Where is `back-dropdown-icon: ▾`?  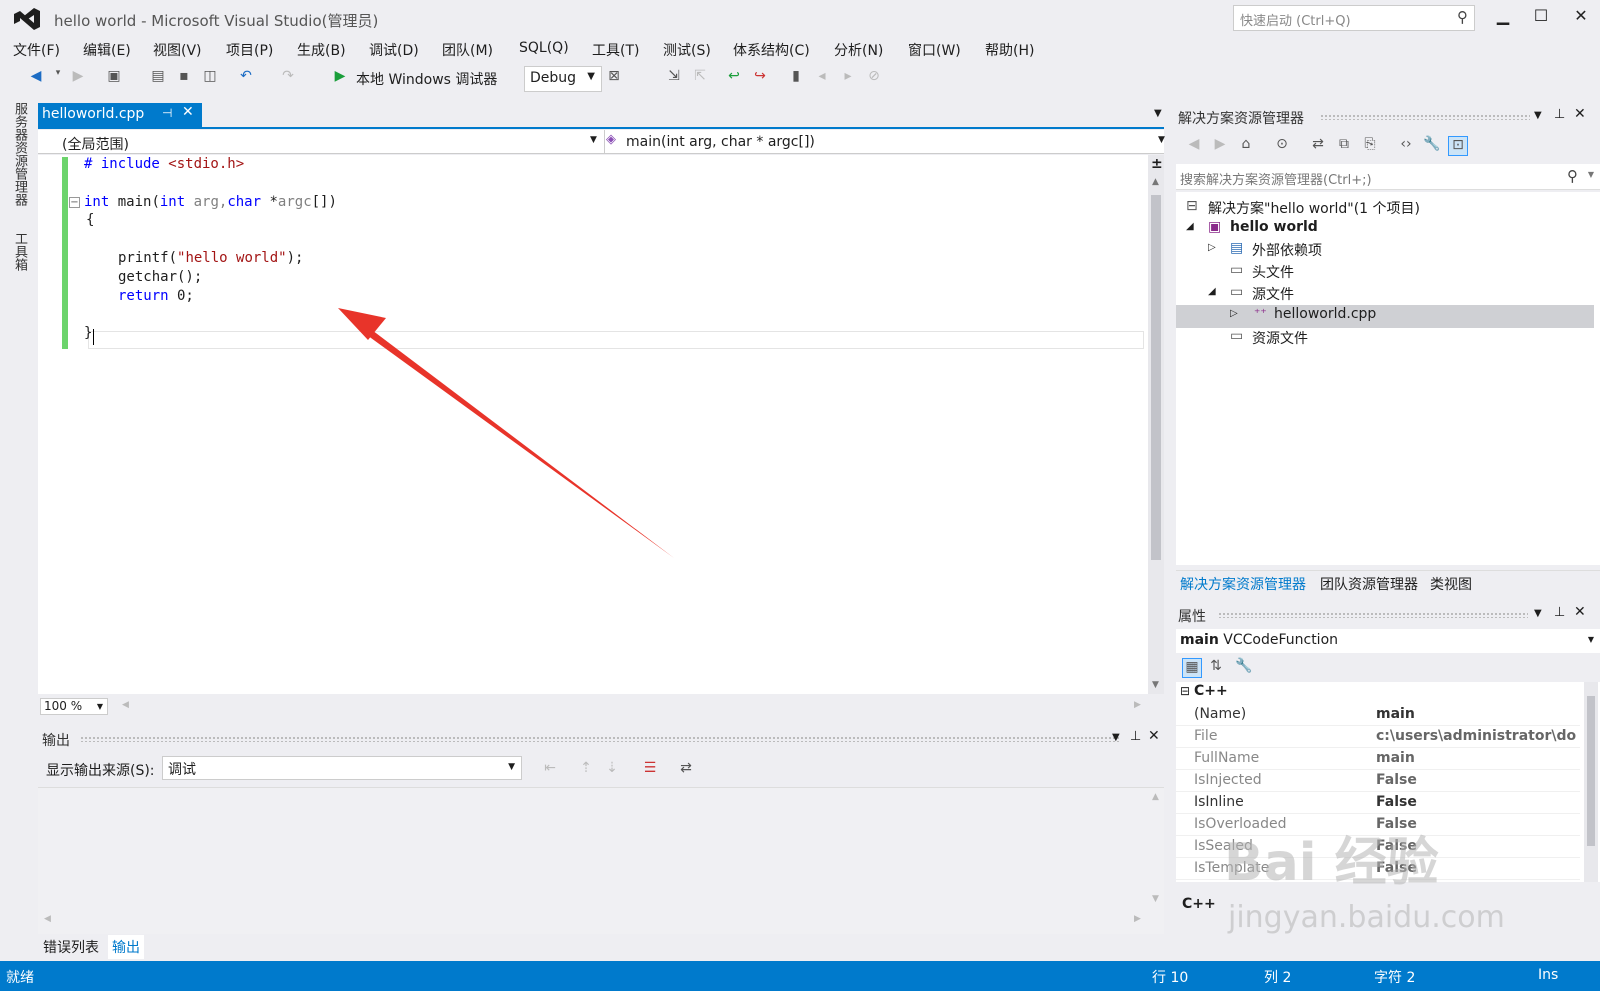 back-dropdown-icon: ▾ is located at coordinates (58, 78).